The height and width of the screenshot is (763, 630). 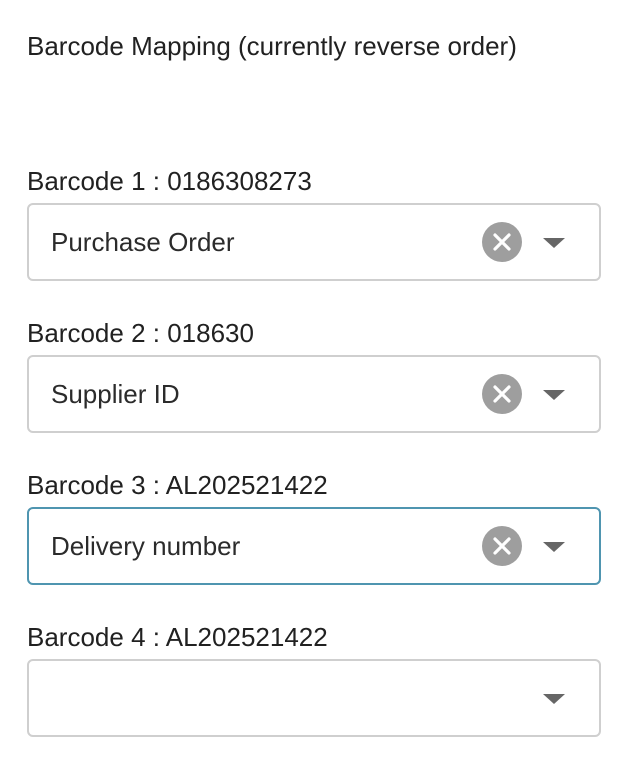 What do you see at coordinates (140, 333) in the screenshot?
I see `barcode-2-label: Barcode 2 : 018630` at bounding box center [140, 333].